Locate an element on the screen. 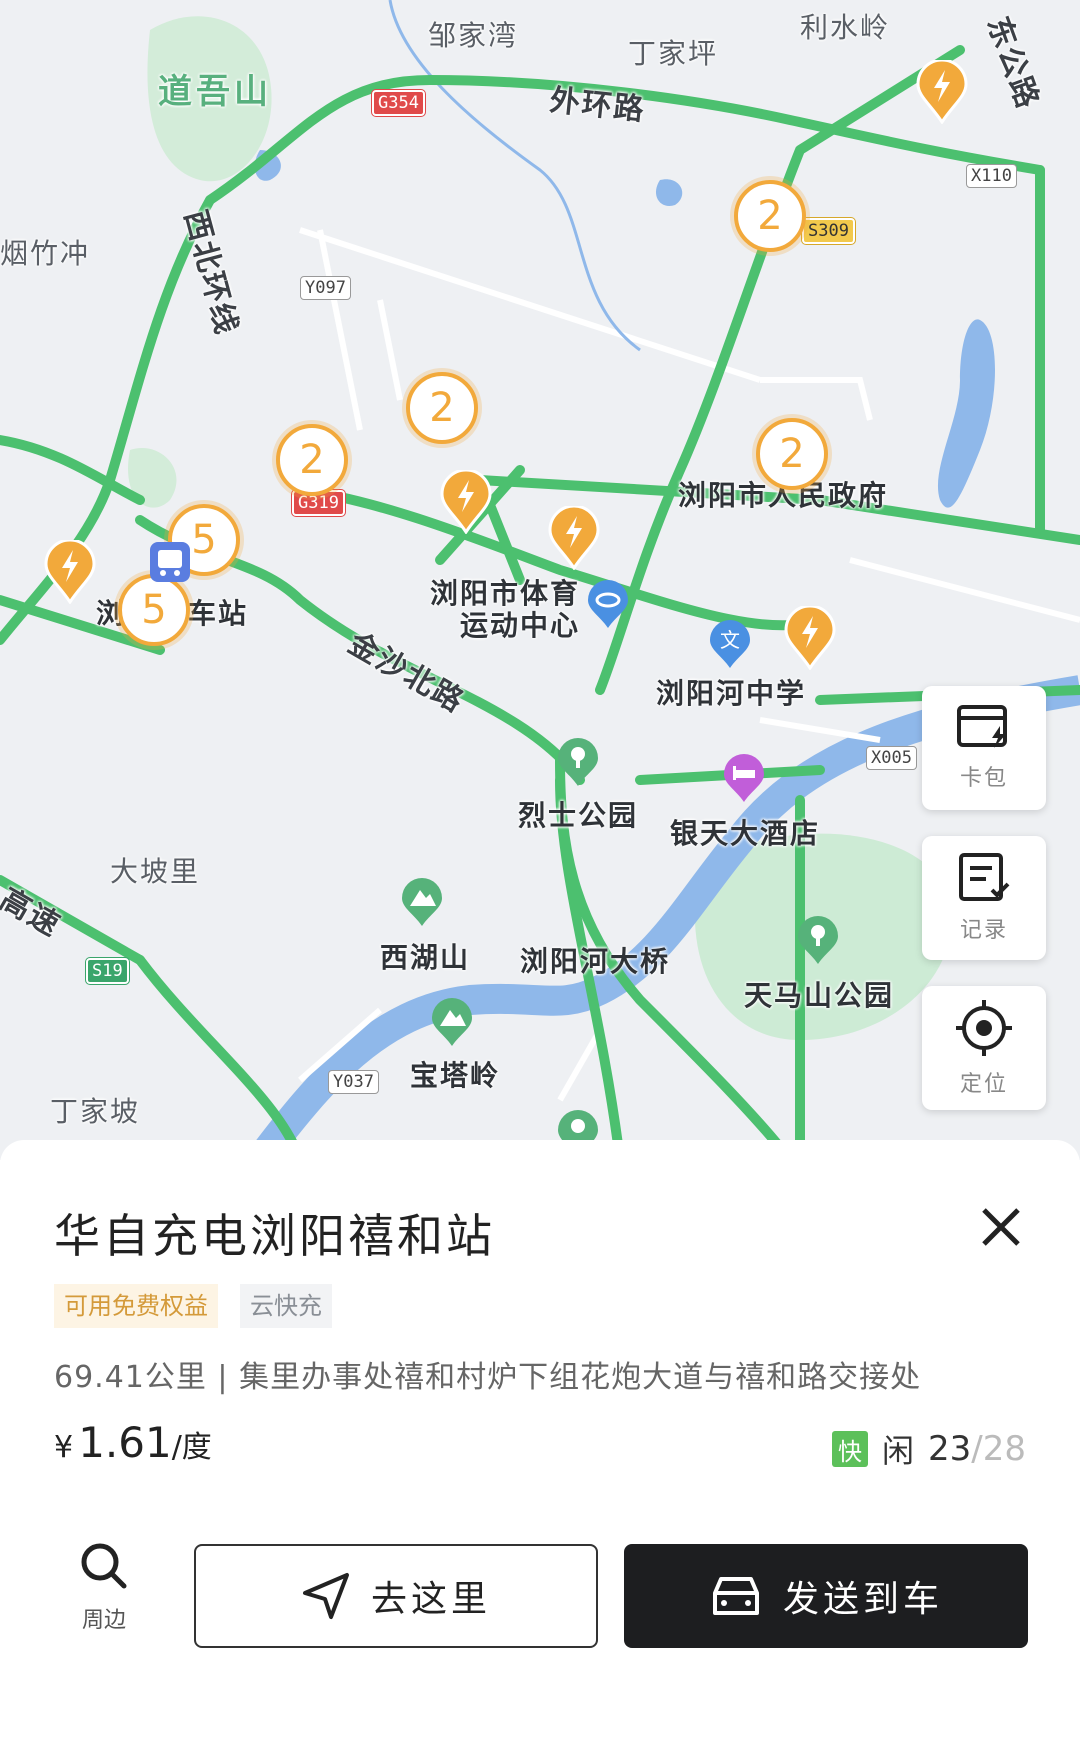  map-label-dapoli: 大坡里 is located at coordinates (155, 871).